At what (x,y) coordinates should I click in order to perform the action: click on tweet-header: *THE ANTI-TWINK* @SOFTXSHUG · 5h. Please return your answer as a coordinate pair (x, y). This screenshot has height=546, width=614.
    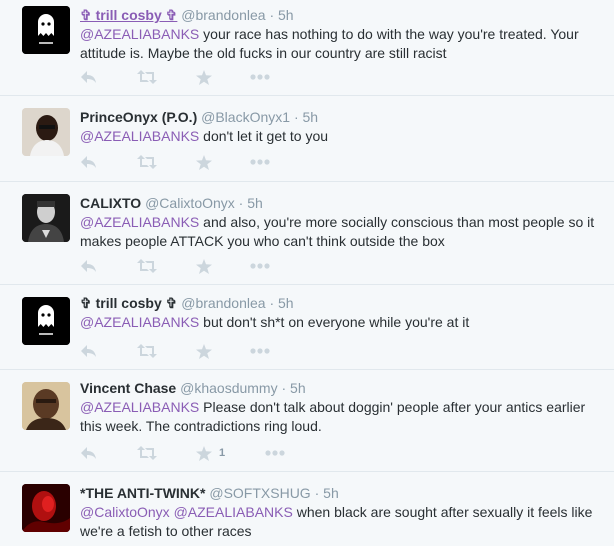
    Looking at the image, I should click on (209, 493).